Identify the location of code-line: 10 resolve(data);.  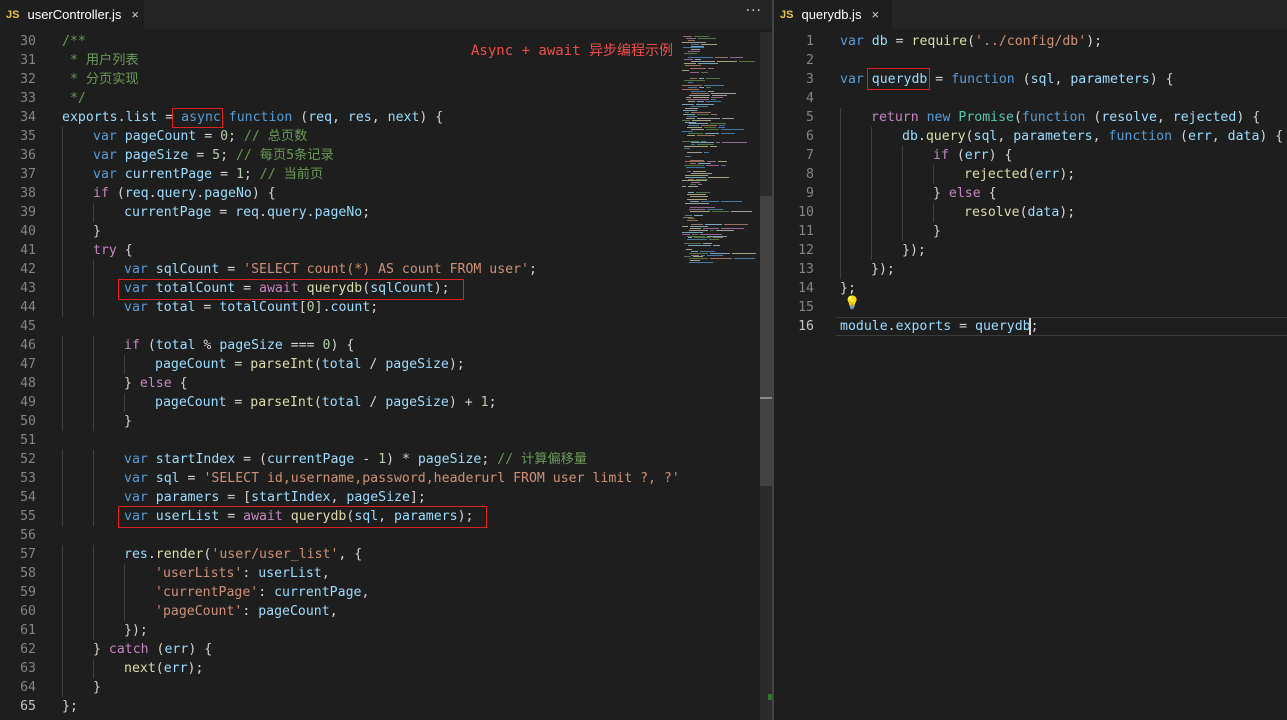
(1030, 212).